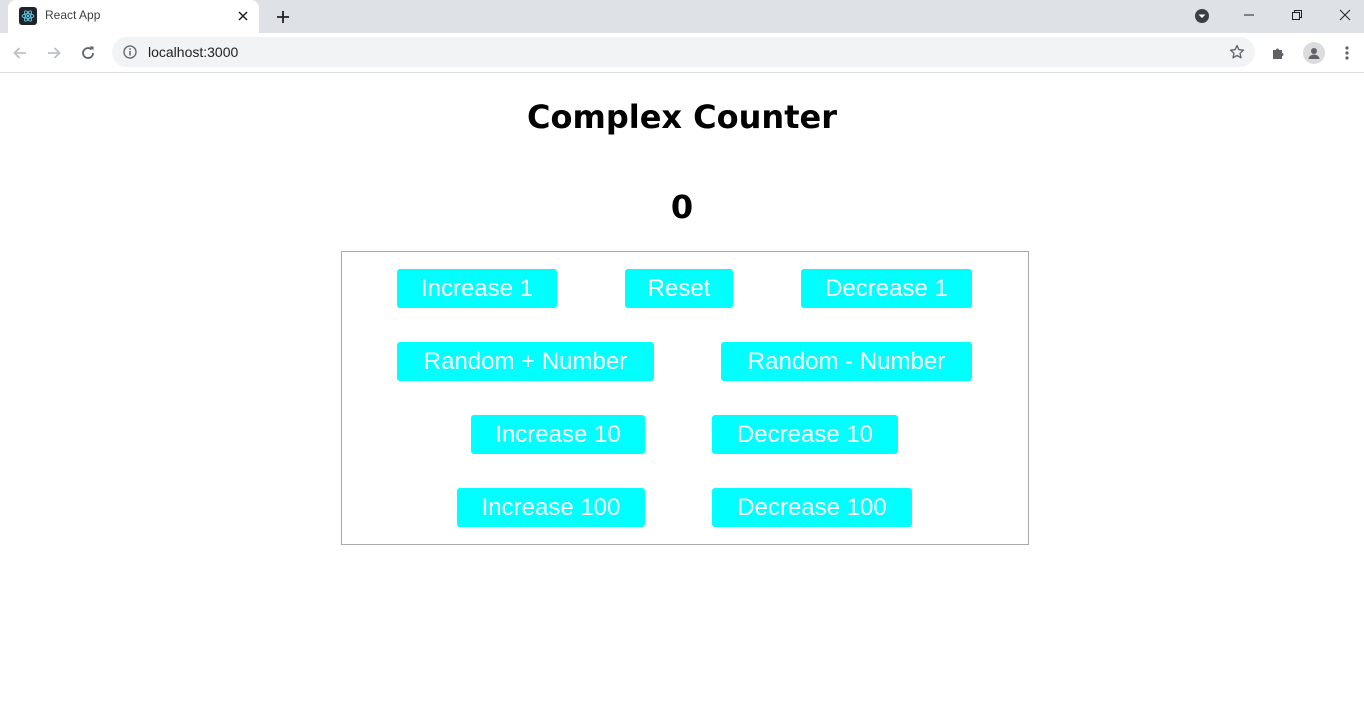 This screenshot has width=1364, height=728. Describe the element at coordinates (886, 288) in the screenshot. I see `decrease-1-button: Decrease 1` at that location.